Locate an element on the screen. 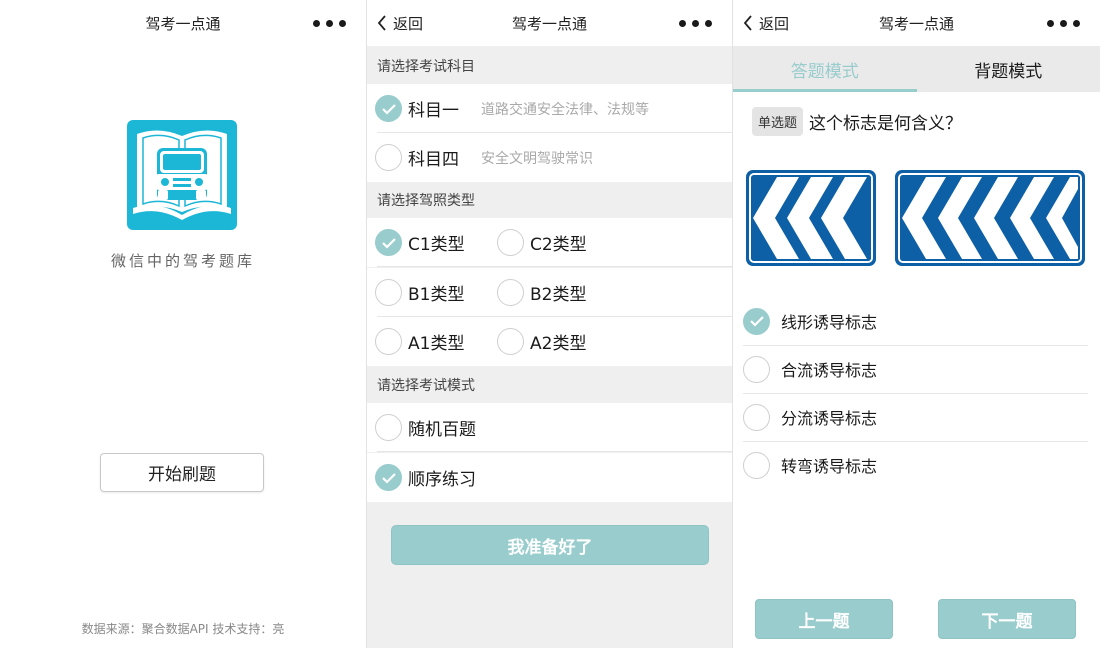 Image resolution: width=1100 pixels, height=648 pixels. license-option-c1: C1类型 is located at coordinates (420, 242).